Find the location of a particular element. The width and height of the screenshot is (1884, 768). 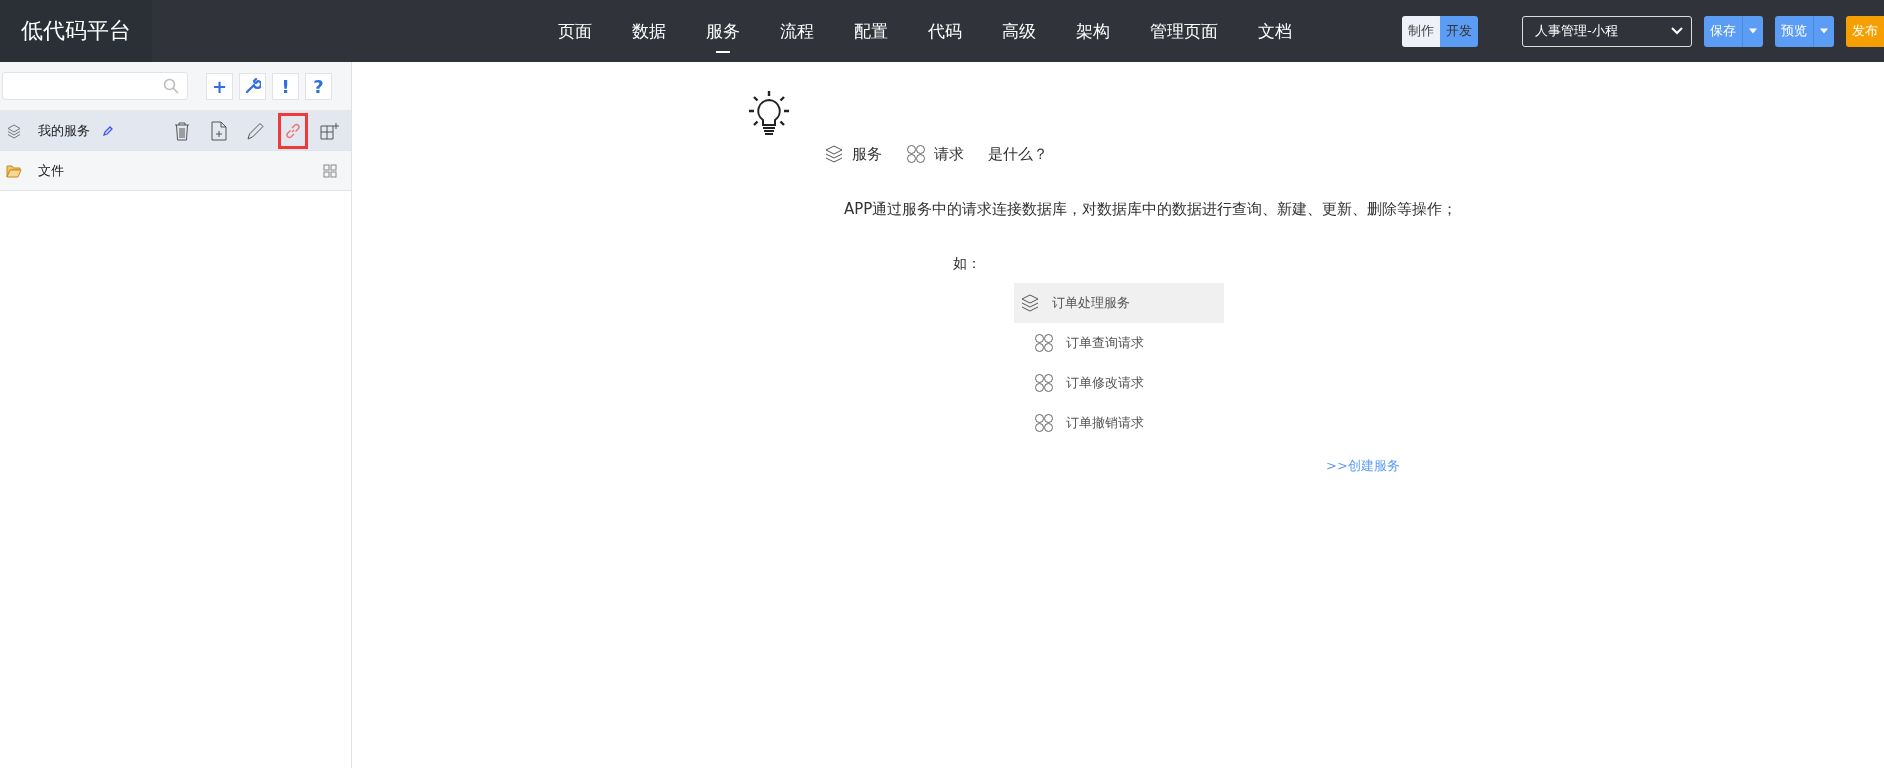

example-label: 订单修改请求 is located at coordinates (1105, 383).